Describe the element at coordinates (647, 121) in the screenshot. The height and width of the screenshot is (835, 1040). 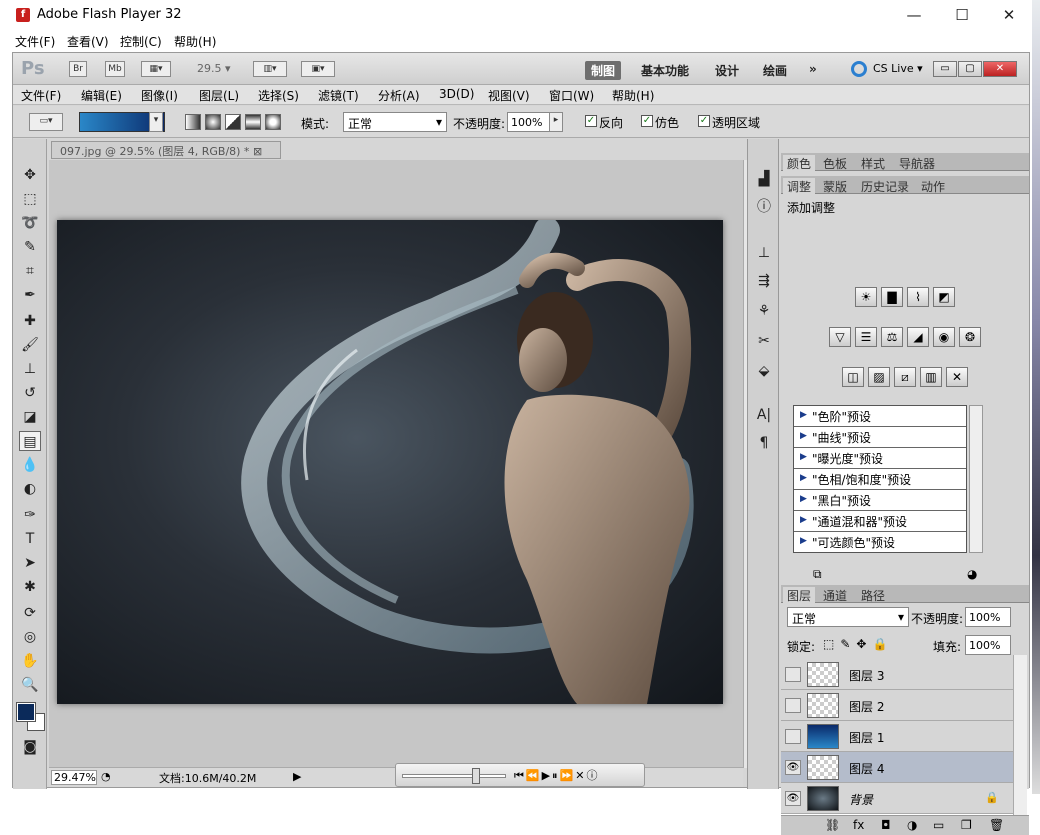
I see `dither-checkbox: ✓` at that location.